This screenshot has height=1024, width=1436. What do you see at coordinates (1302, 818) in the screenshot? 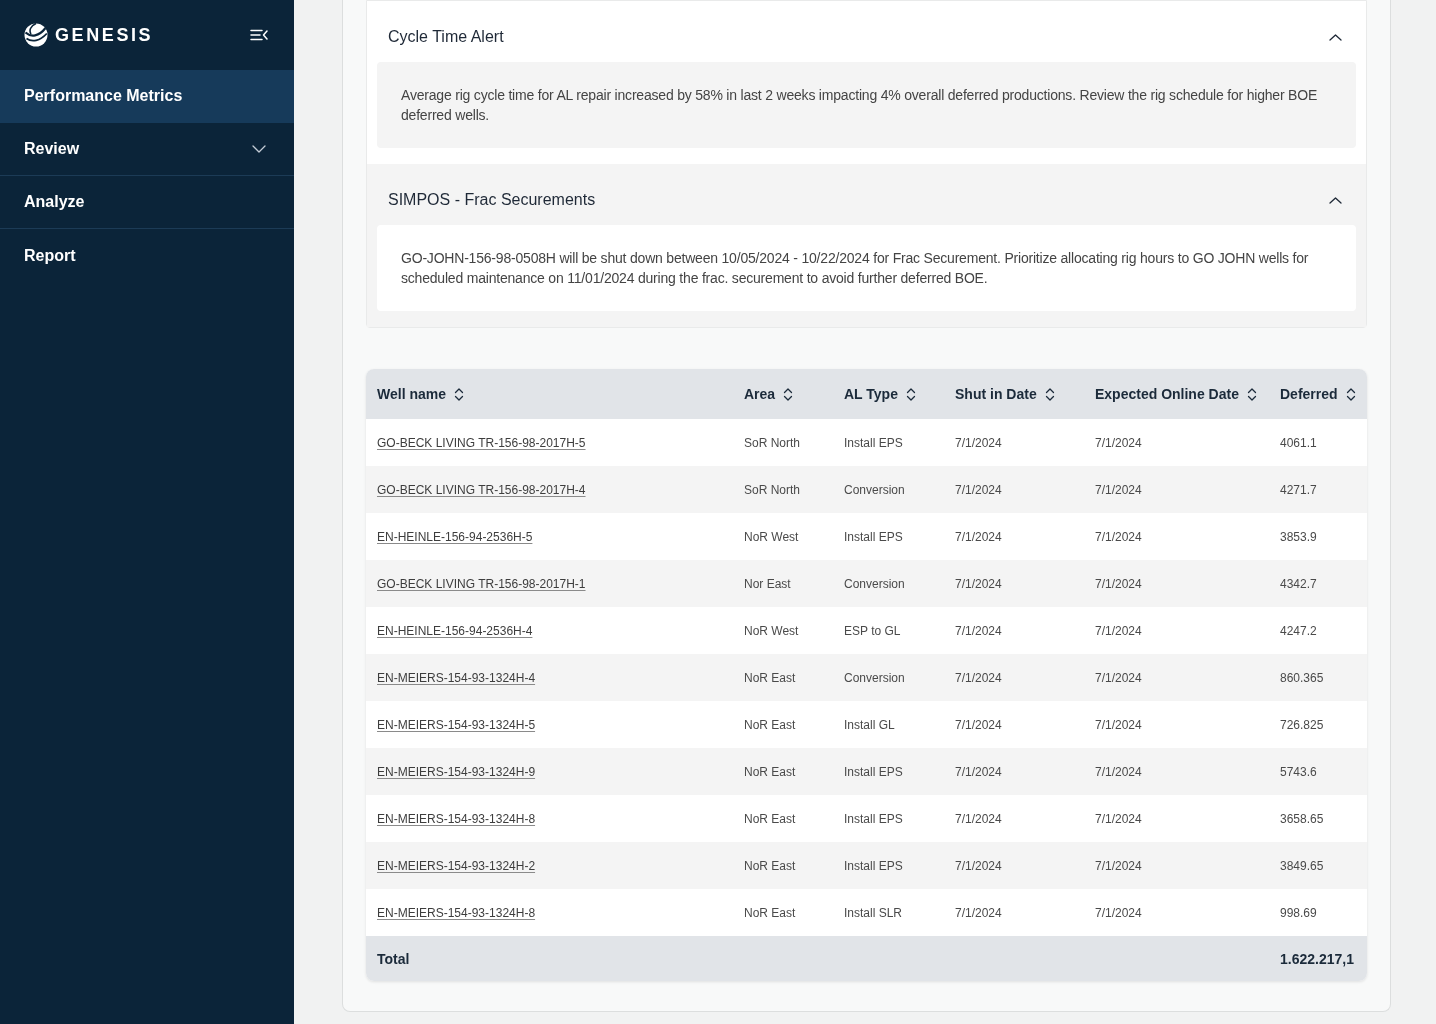
I see `table-cell: 3658.65` at bounding box center [1302, 818].